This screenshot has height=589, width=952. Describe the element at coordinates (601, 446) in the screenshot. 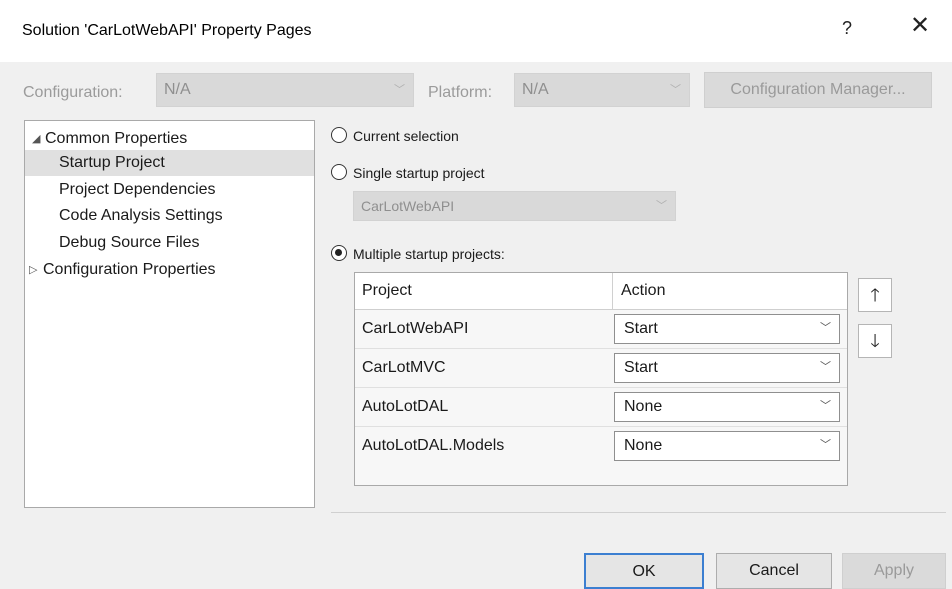

I see `table-row: AutoLotDAL.Models None ﹀` at that location.